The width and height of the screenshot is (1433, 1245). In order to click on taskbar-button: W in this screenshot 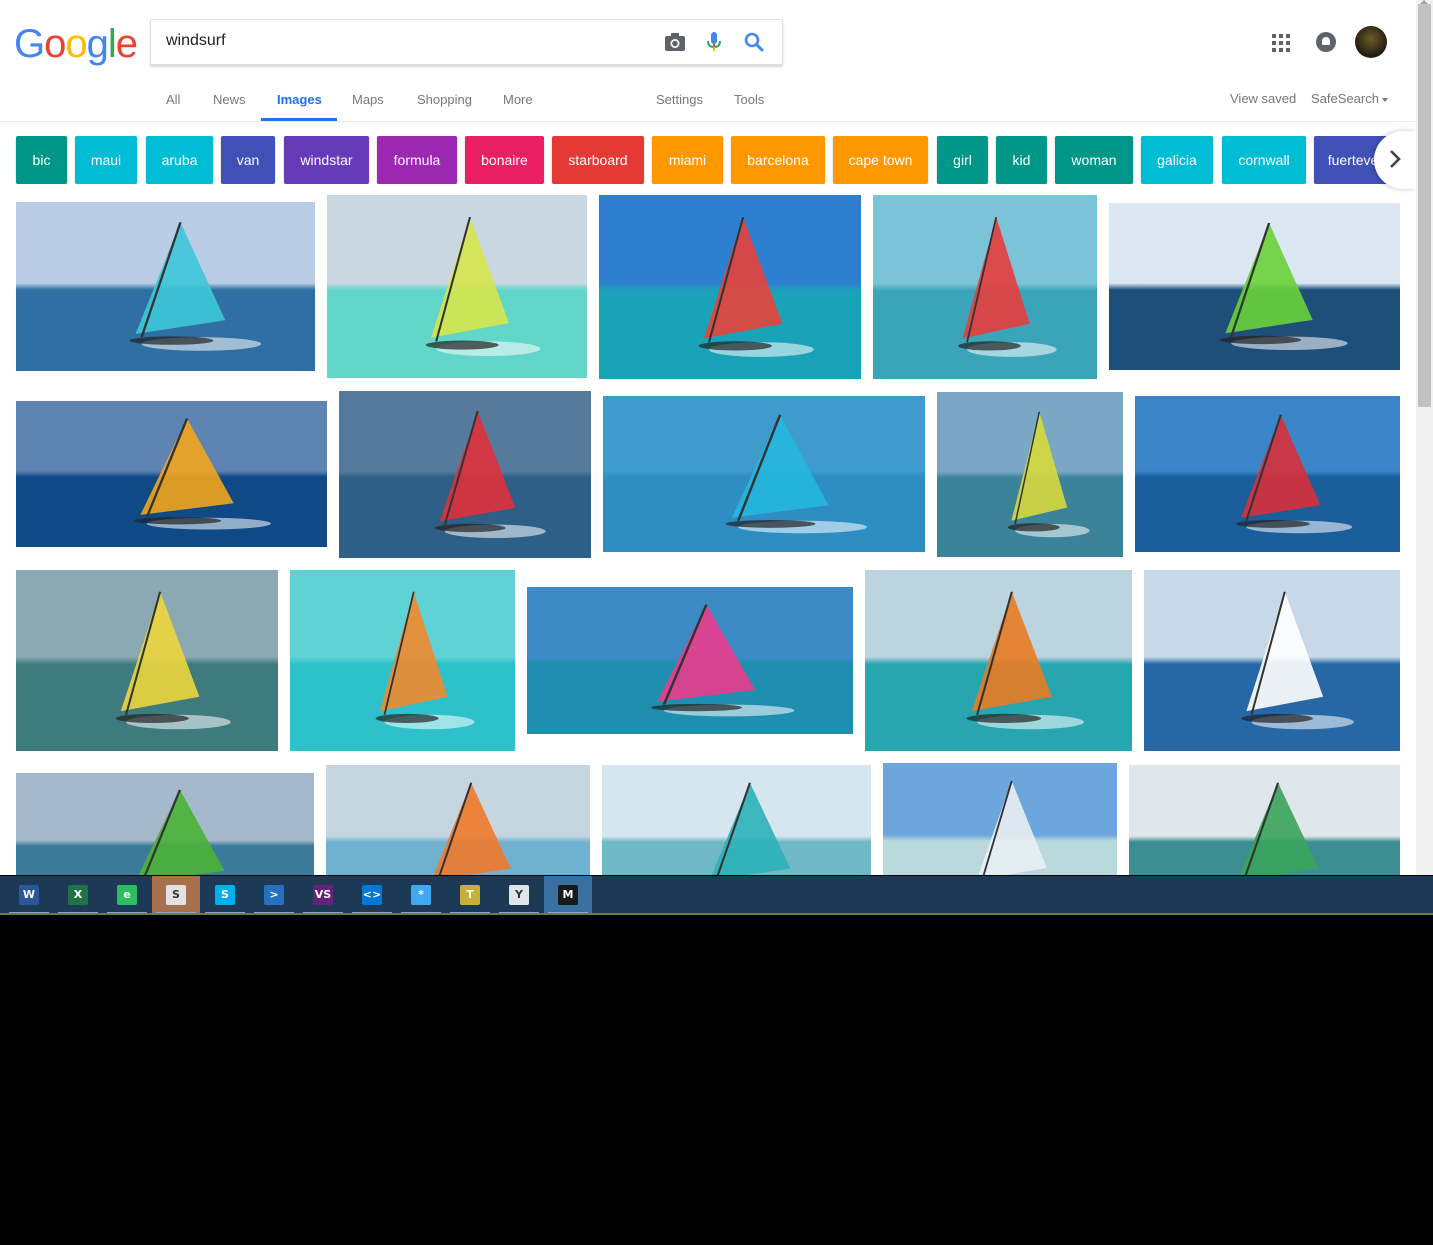, I will do `click(29, 895)`.